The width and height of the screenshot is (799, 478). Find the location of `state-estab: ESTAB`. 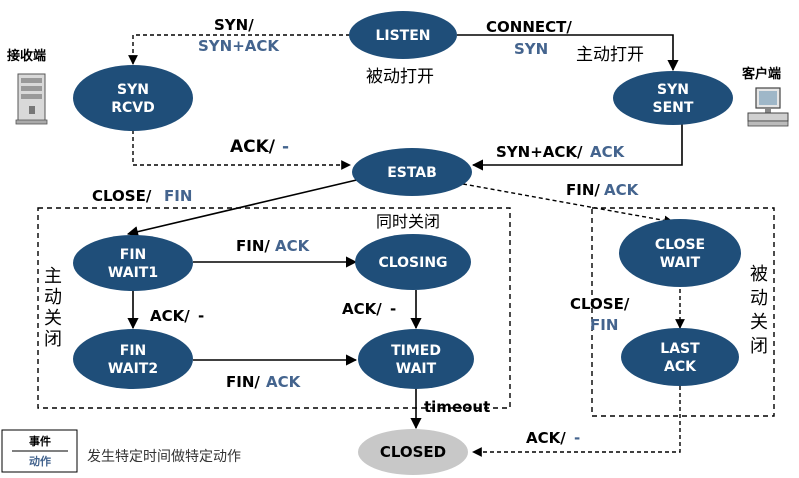

state-estab: ESTAB is located at coordinates (412, 172).